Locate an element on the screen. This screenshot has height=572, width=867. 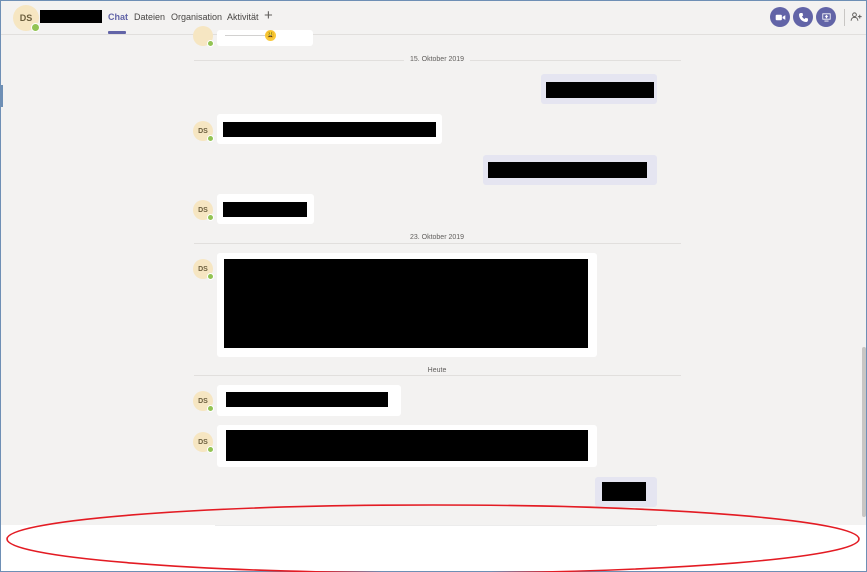
sender-avatar is located at coordinates (203, 36).